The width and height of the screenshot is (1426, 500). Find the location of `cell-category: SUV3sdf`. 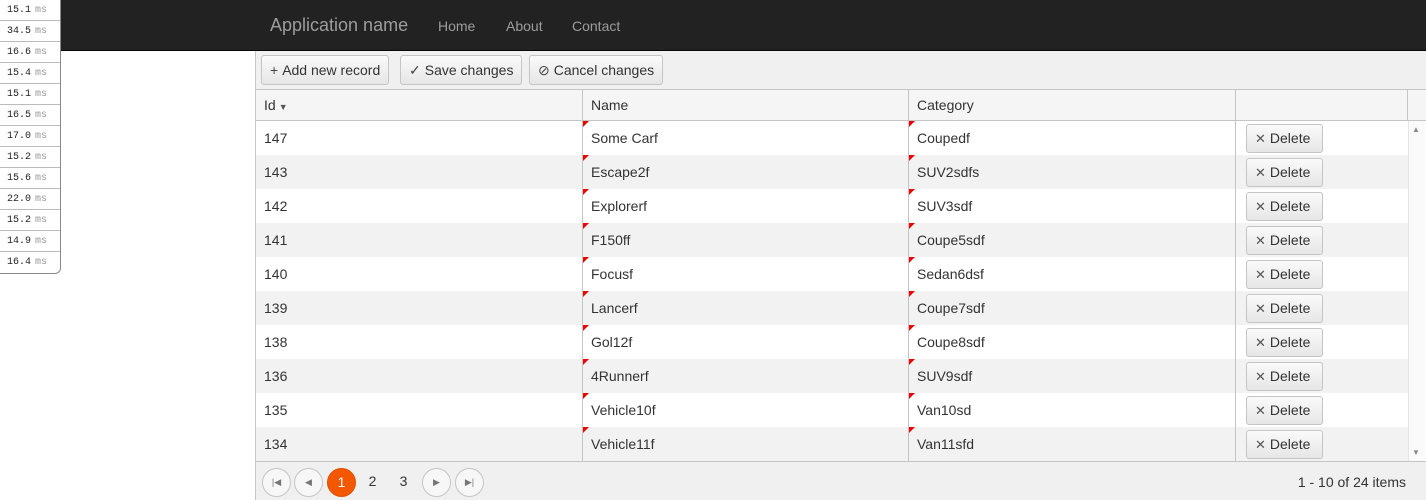

cell-category: SUV3sdf is located at coordinates (1072, 206).